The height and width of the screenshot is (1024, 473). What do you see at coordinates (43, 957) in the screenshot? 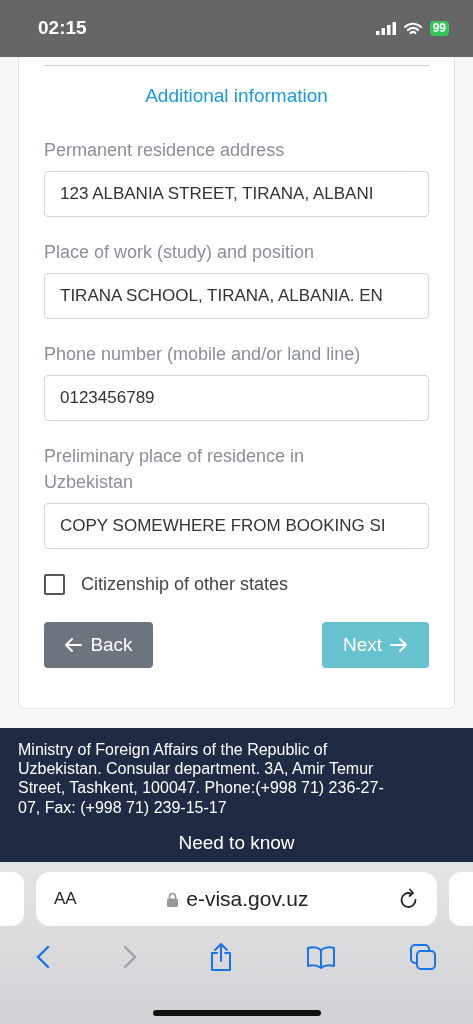
I see `back-icon` at bounding box center [43, 957].